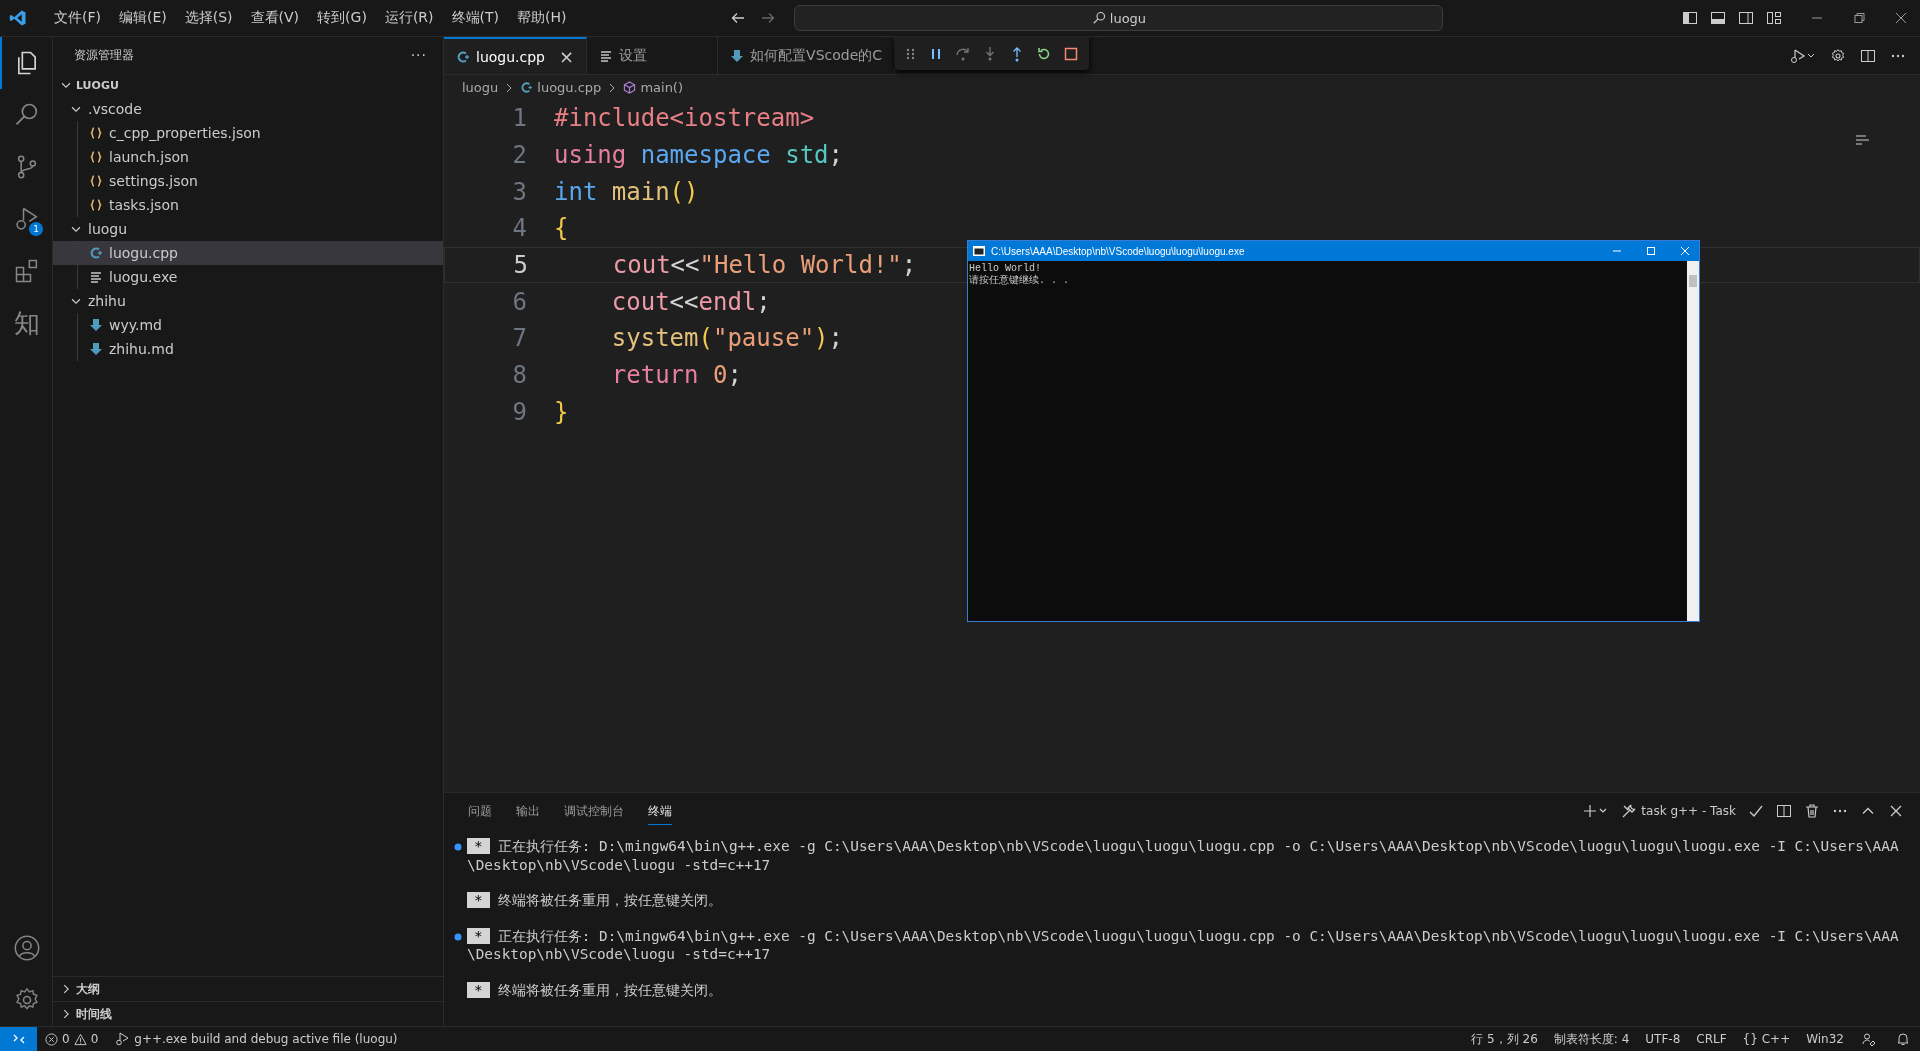 Image resolution: width=1920 pixels, height=1051 pixels. I want to click on file-item: wyy.md, so click(248, 325).